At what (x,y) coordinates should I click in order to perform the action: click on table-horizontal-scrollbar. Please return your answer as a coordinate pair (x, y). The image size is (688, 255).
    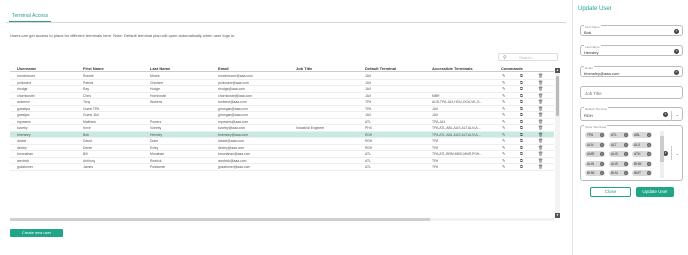
    Looking at the image, I should click on (282, 219).